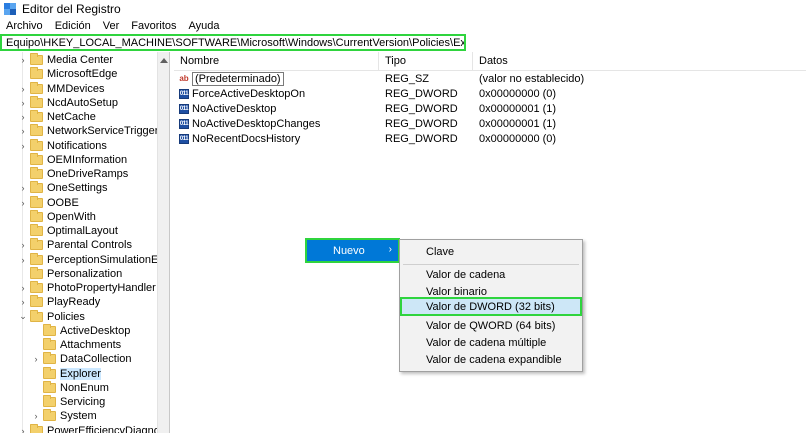 The height and width of the screenshot is (433, 806). I want to click on tree-scrollbar, so click(163, 242).